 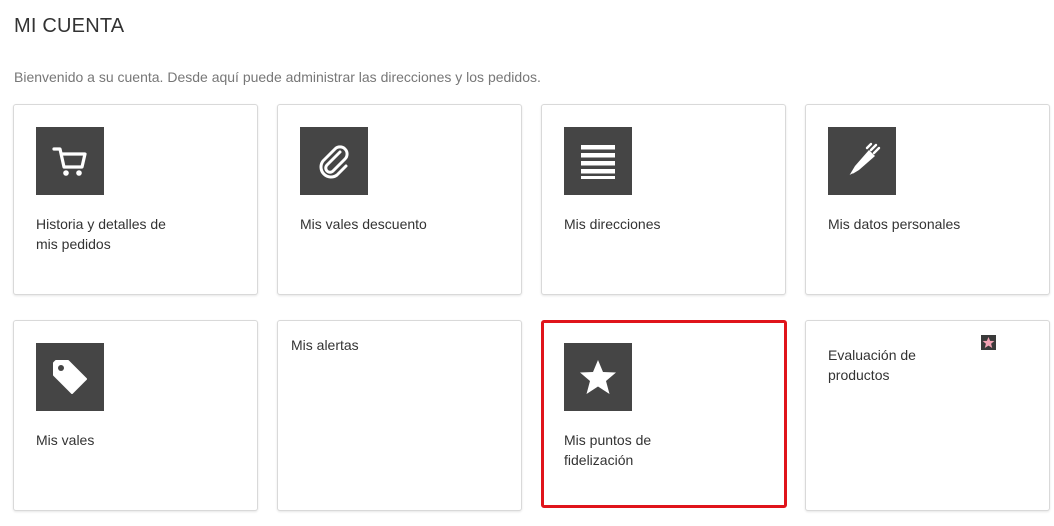 What do you see at coordinates (663, 199) in the screenshot?
I see `tile-addresses: Mis direcciones` at bounding box center [663, 199].